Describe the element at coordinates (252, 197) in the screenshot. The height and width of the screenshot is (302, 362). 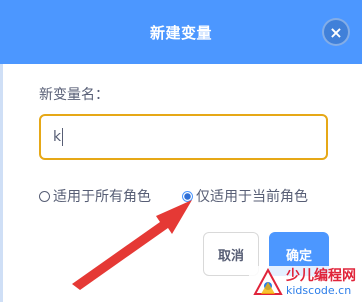
I see `radio-for-this-sprite-only-label: 仅适用于当前角色` at that location.